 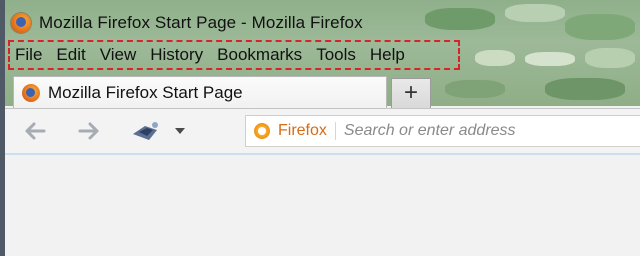 I want to click on forward-button, so click(x=89, y=131).